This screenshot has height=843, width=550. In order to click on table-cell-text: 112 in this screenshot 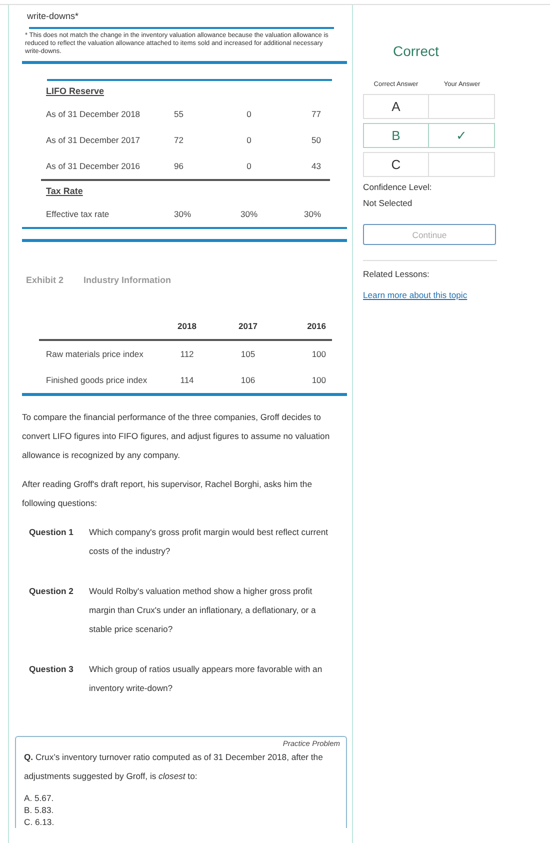, I will do `click(187, 354)`.